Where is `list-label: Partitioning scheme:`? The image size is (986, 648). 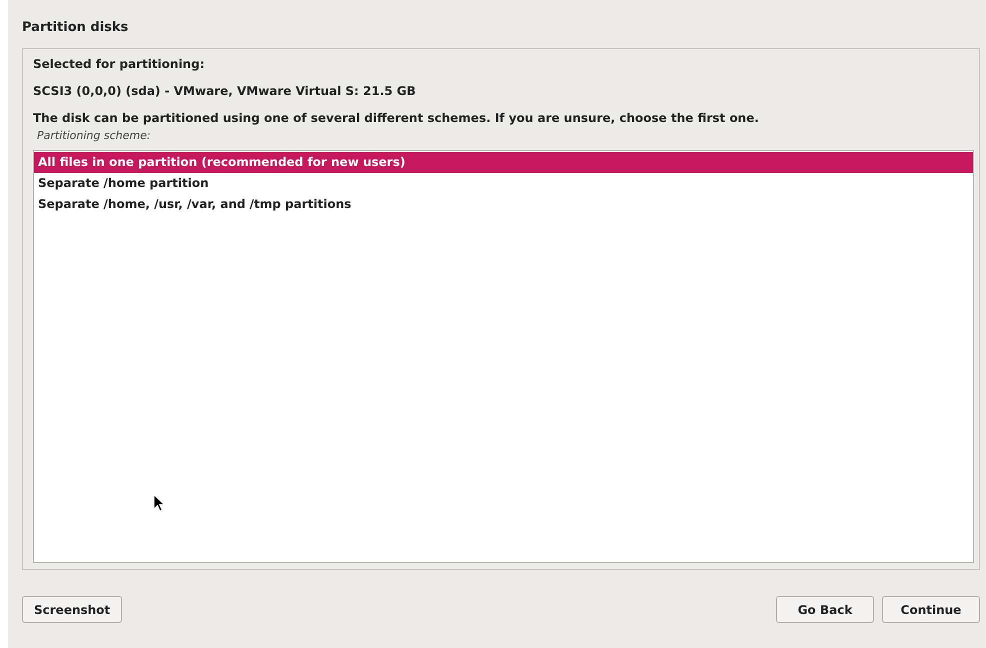 list-label: Partitioning scheme: is located at coordinates (94, 135).